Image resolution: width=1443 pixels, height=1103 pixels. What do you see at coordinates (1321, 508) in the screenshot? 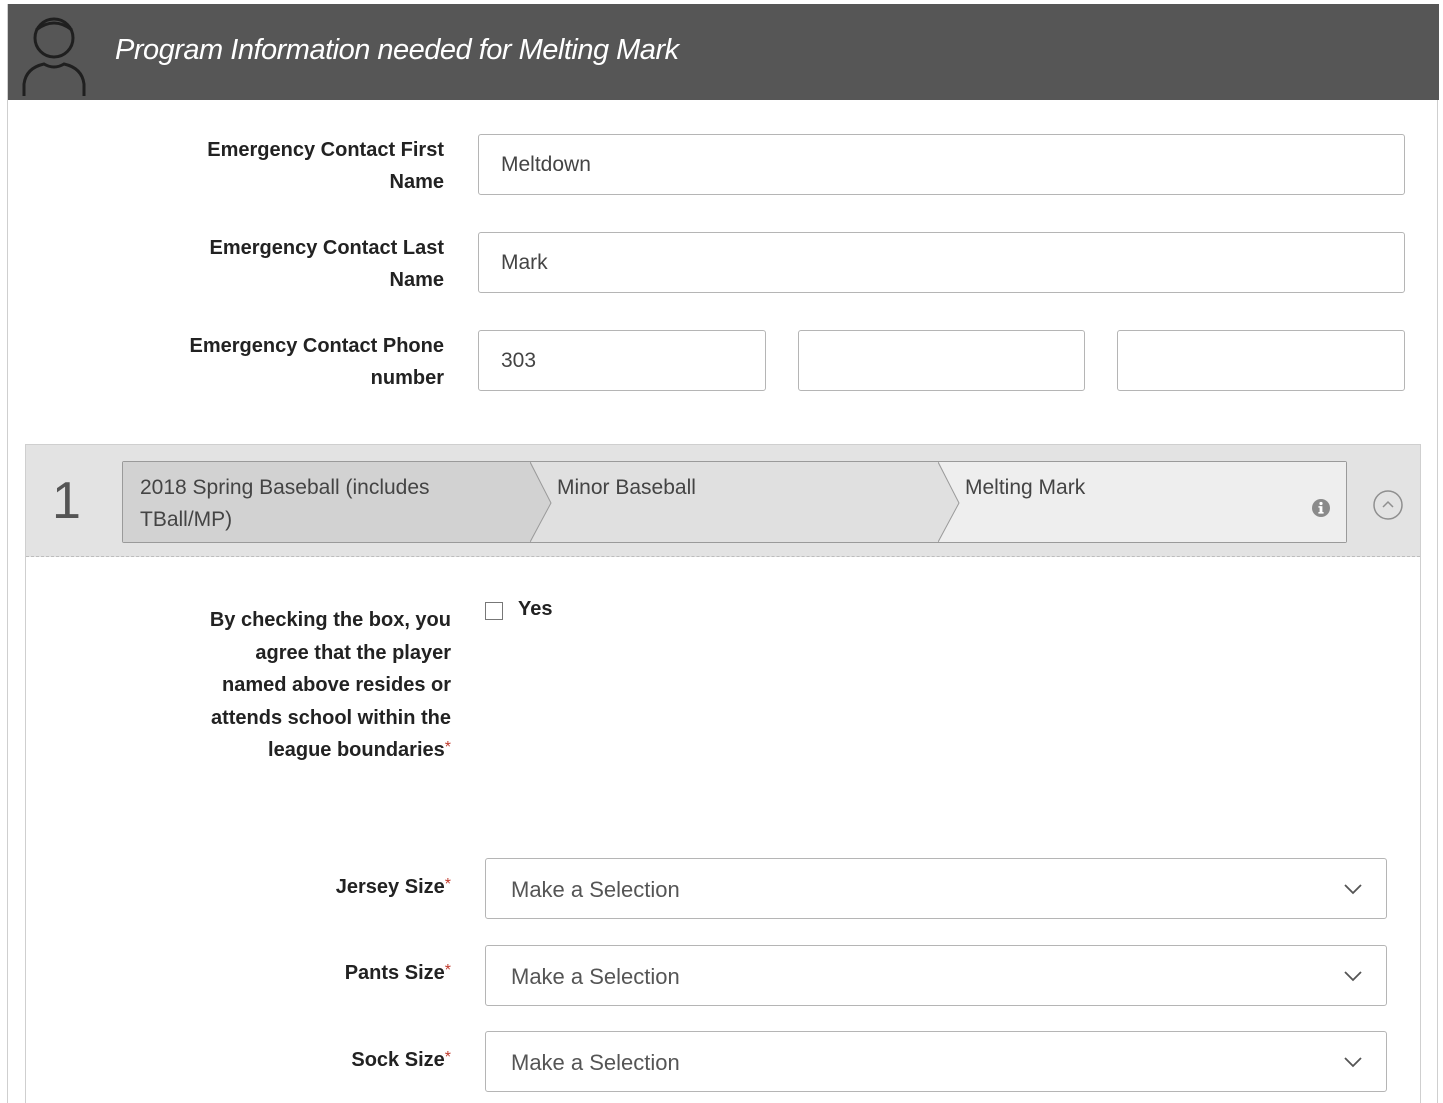
I see `info-circle-icon` at bounding box center [1321, 508].